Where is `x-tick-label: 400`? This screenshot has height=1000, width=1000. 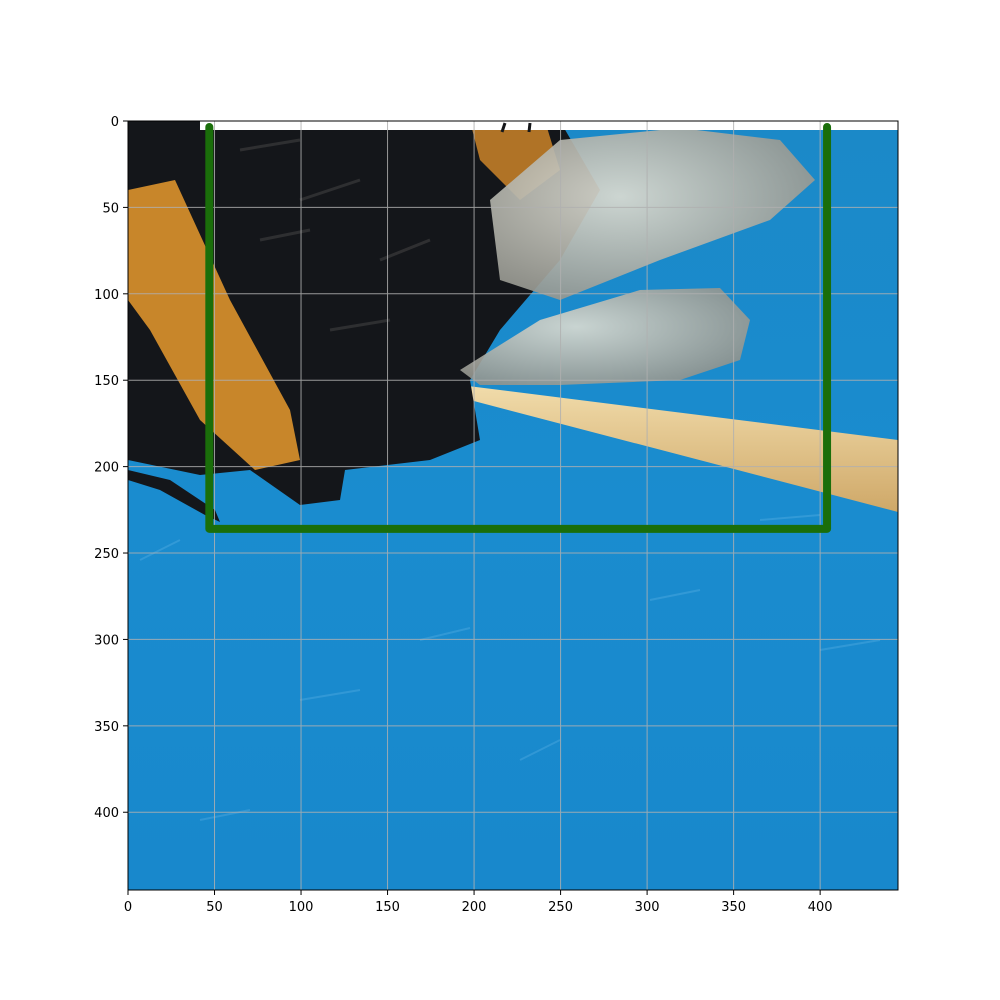 x-tick-label: 400 is located at coordinates (820, 907).